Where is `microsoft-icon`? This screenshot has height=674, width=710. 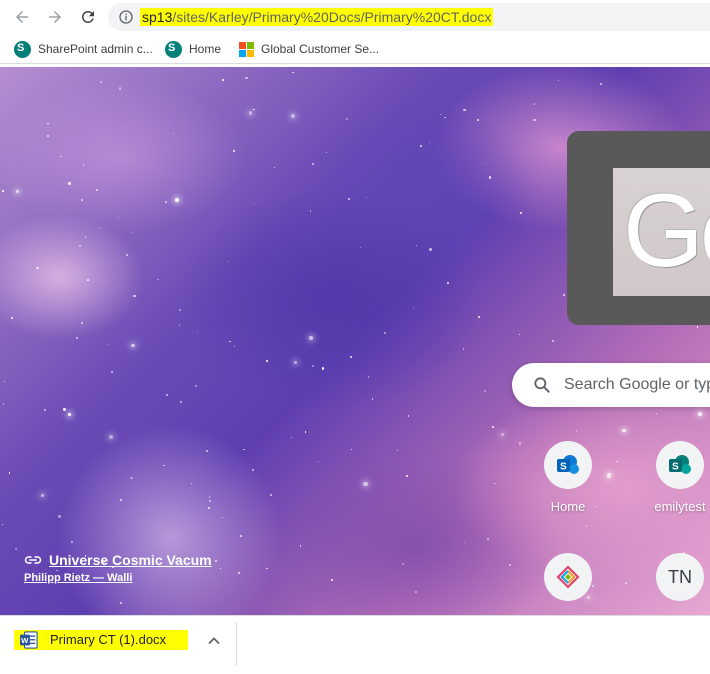 microsoft-icon is located at coordinates (246, 49).